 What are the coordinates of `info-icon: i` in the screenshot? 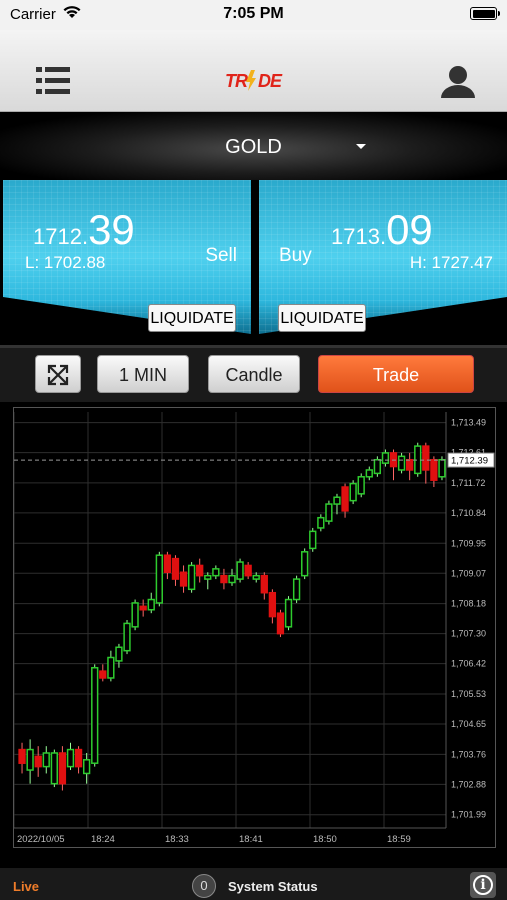 It's located at (483, 885).